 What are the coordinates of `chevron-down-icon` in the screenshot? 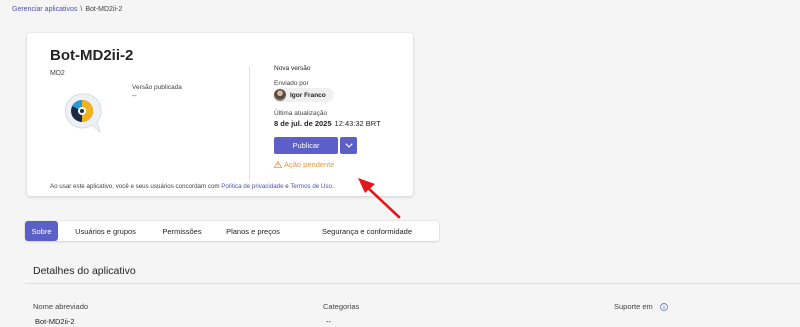 It's located at (348, 145).